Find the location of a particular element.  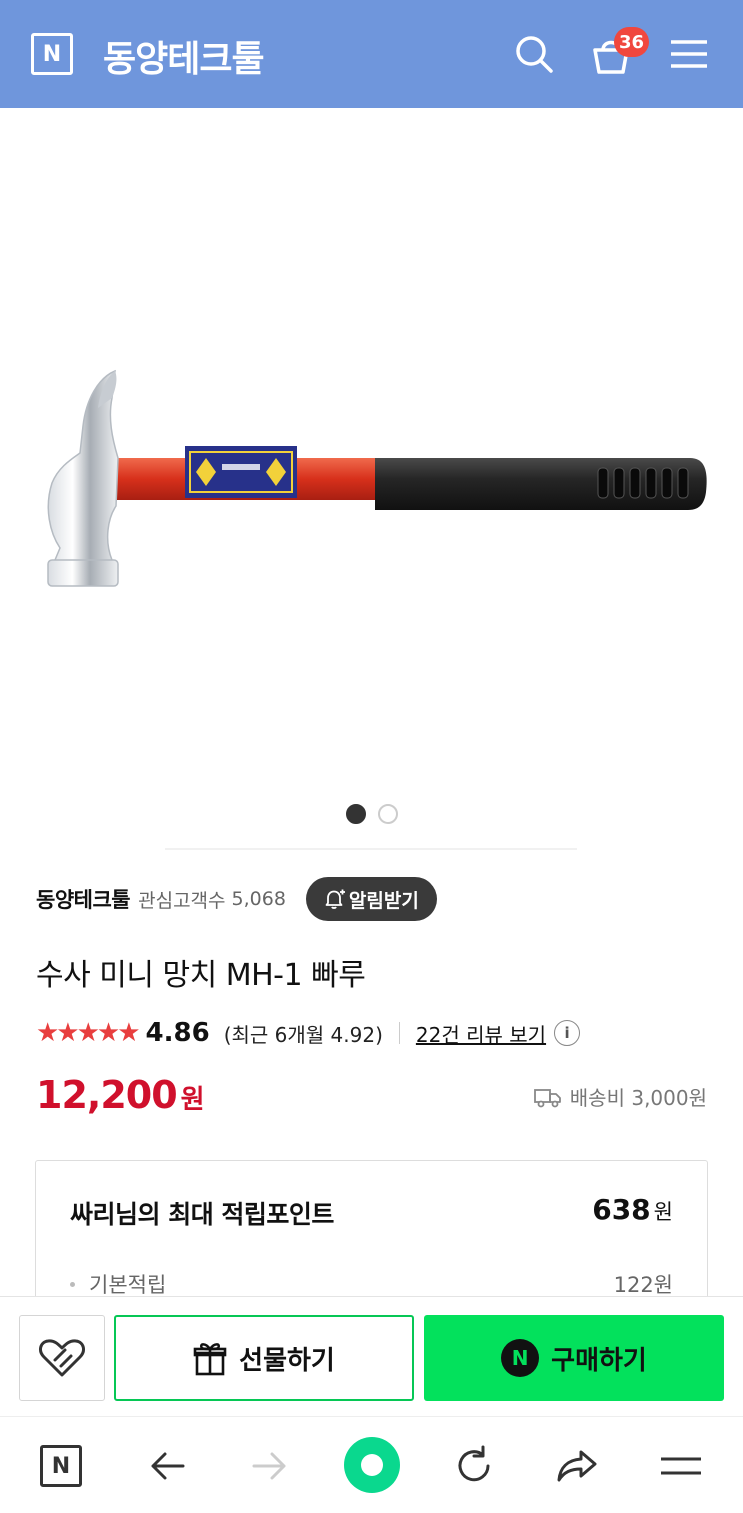

refresh-icon is located at coordinates (474, 1463).